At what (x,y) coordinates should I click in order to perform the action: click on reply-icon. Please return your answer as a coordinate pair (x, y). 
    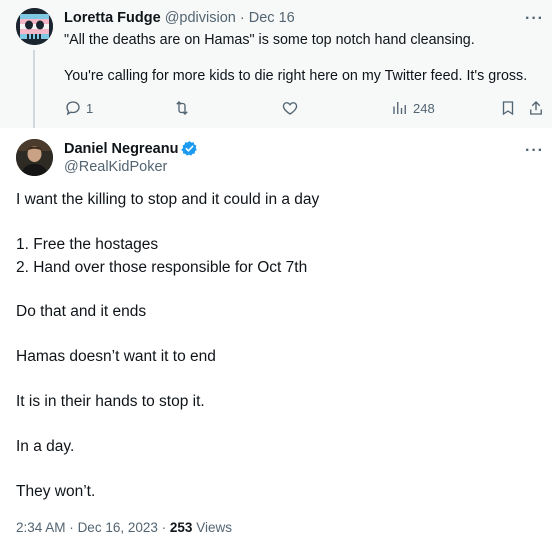
    Looking at the image, I should click on (73, 108).